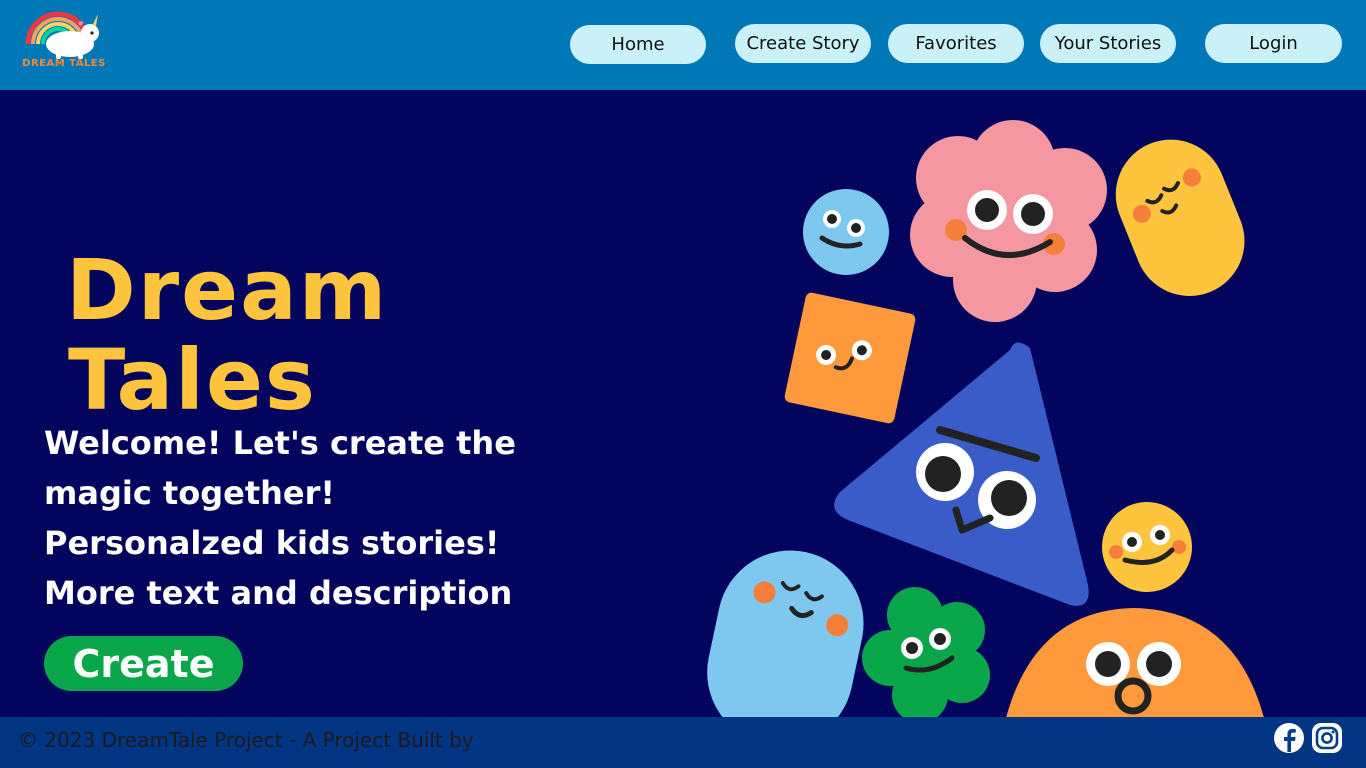  I want to click on instagram-icon, so click(1327, 738).